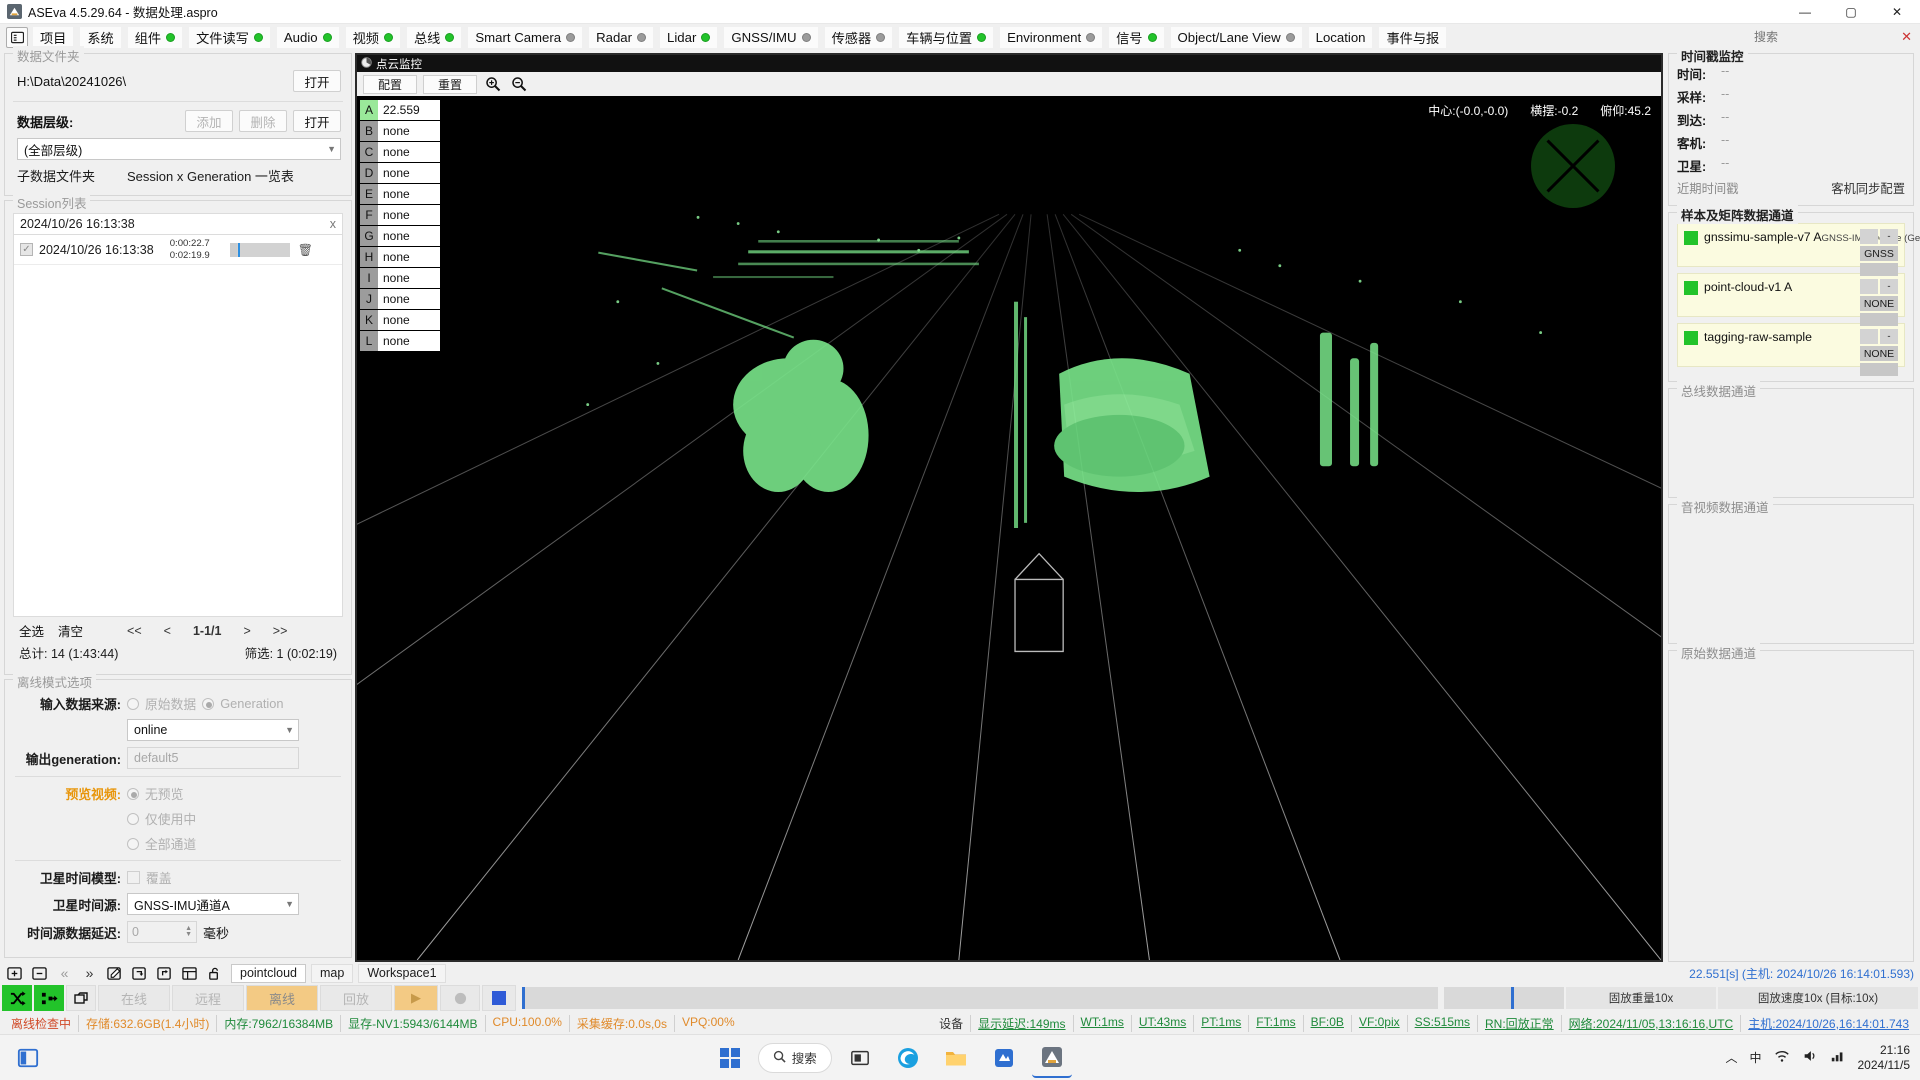 The image size is (1920, 1080). Describe the element at coordinates (372, 37) in the screenshot. I see `menu-item-5: 视频` at that location.